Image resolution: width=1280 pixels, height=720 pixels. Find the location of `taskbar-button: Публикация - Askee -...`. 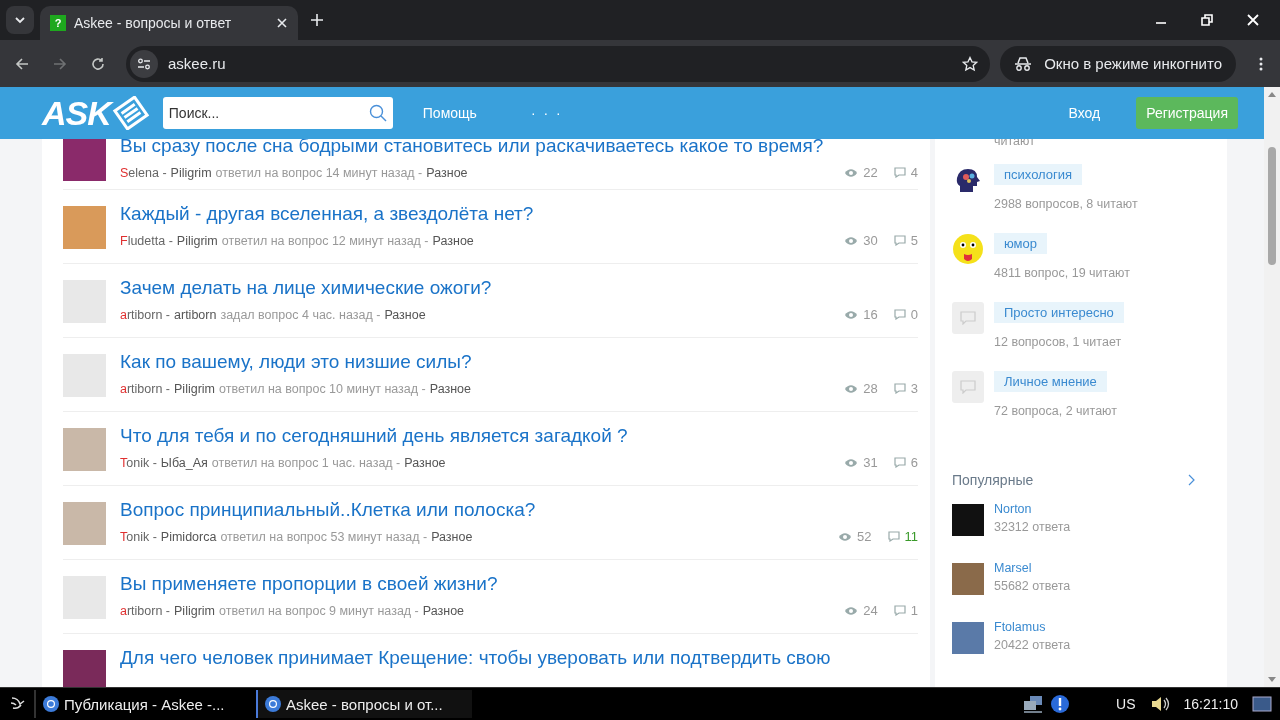

taskbar-button: Публикация - Askee -... is located at coordinates (142, 704).